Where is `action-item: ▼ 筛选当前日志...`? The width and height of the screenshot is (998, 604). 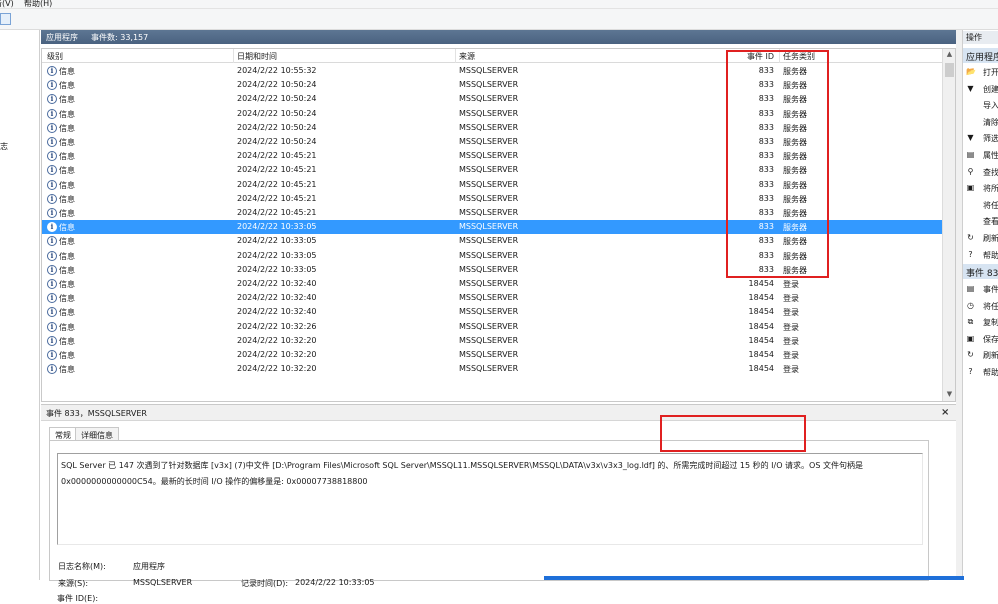
action-item: ▼ 筛选当前日志... is located at coordinates (980, 137).